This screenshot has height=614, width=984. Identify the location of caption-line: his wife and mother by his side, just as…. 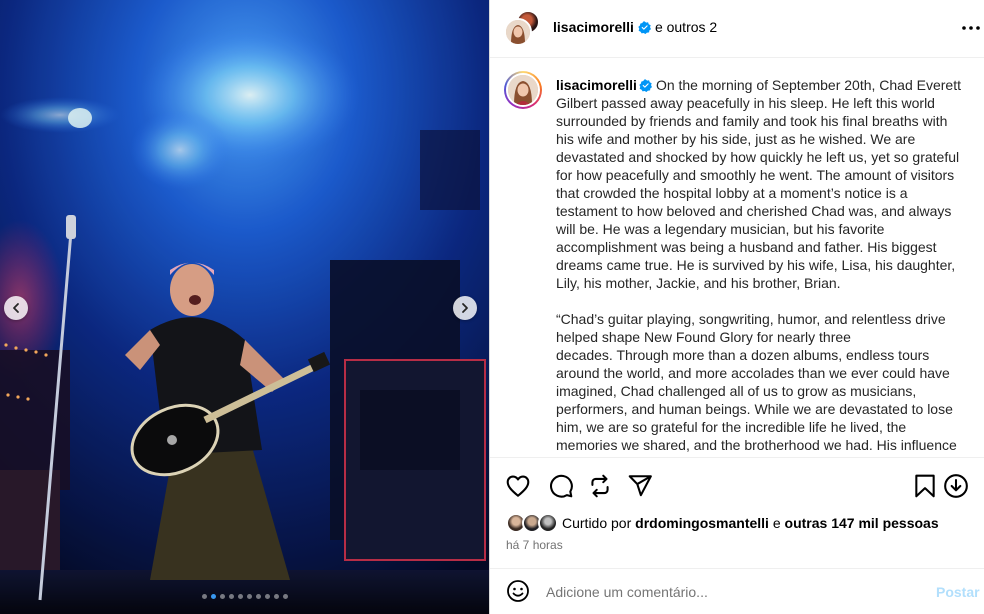
(736, 139).